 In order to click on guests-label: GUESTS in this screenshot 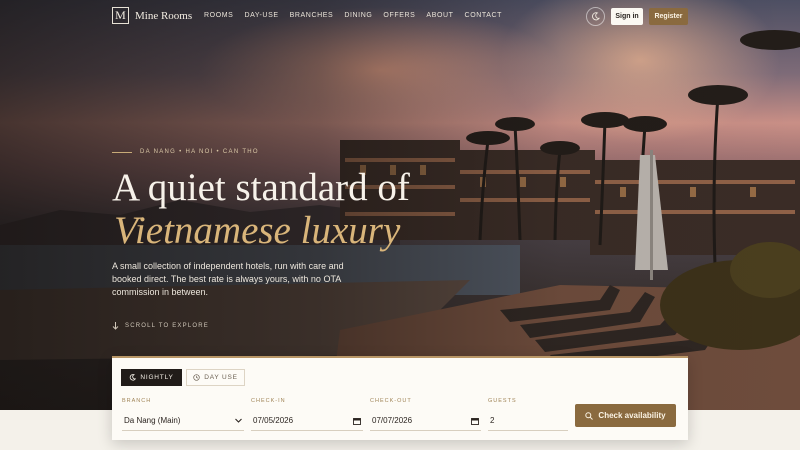, I will do `click(502, 401)`.